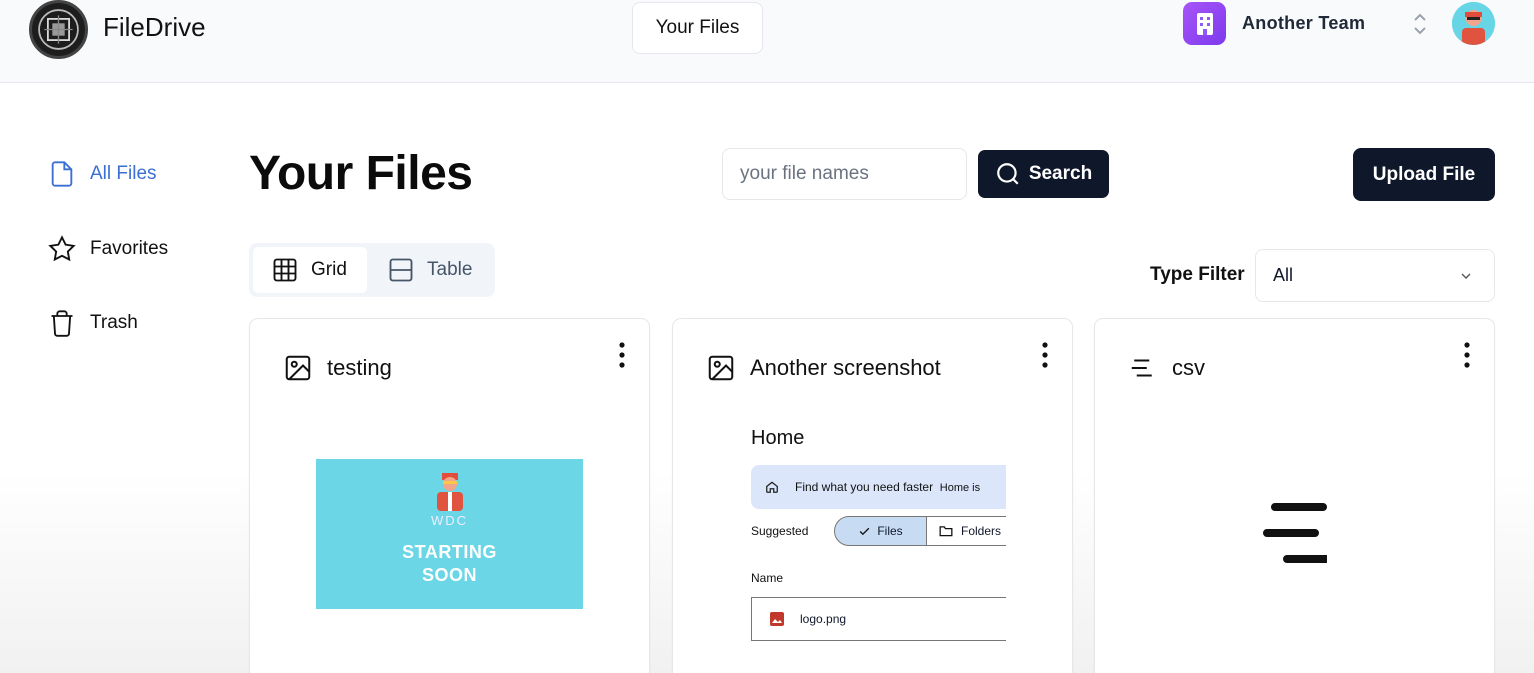 The width and height of the screenshot is (1534, 673). I want to click on file-card: csv, so click(1294, 495).